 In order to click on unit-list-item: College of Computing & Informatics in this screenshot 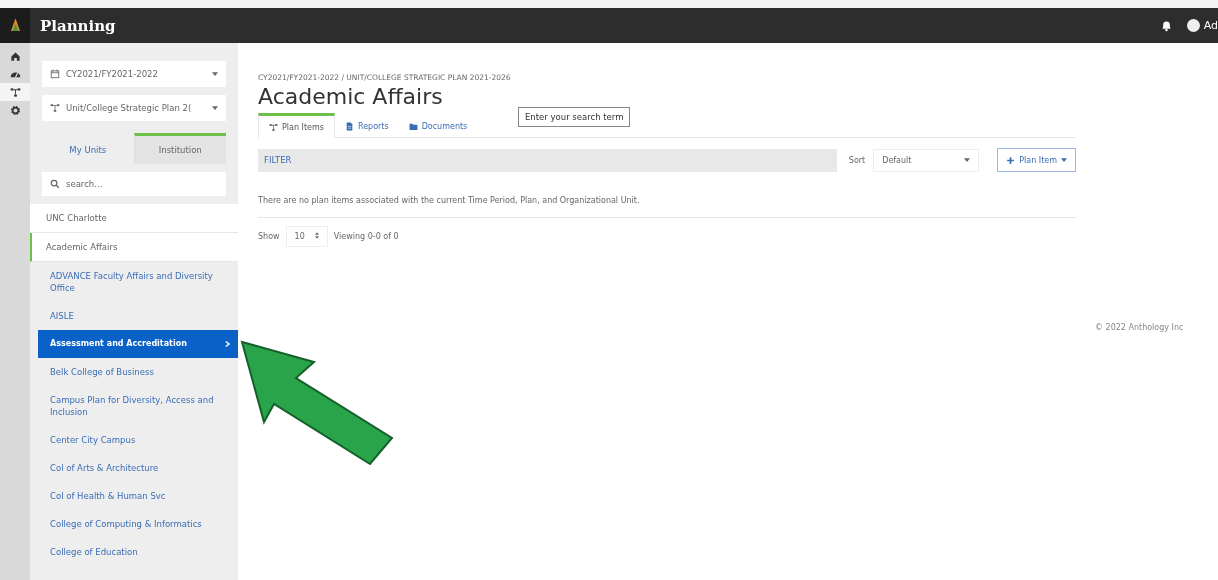, I will do `click(138, 524)`.